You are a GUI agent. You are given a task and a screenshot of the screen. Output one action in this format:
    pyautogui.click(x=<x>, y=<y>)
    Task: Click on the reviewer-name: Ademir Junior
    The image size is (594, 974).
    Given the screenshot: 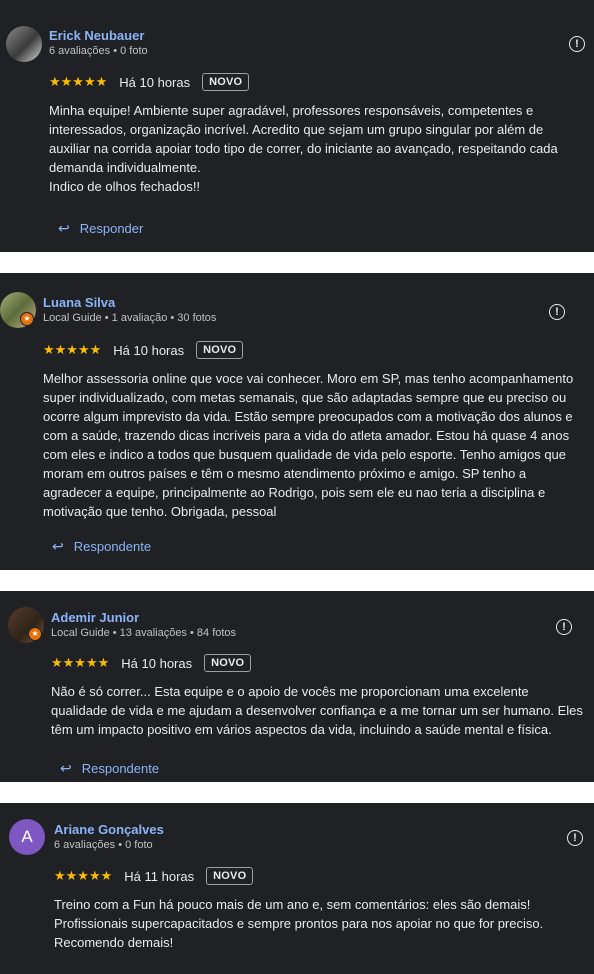 What is the action you would take?
    pyautogui.click(x=95, y=617)
    